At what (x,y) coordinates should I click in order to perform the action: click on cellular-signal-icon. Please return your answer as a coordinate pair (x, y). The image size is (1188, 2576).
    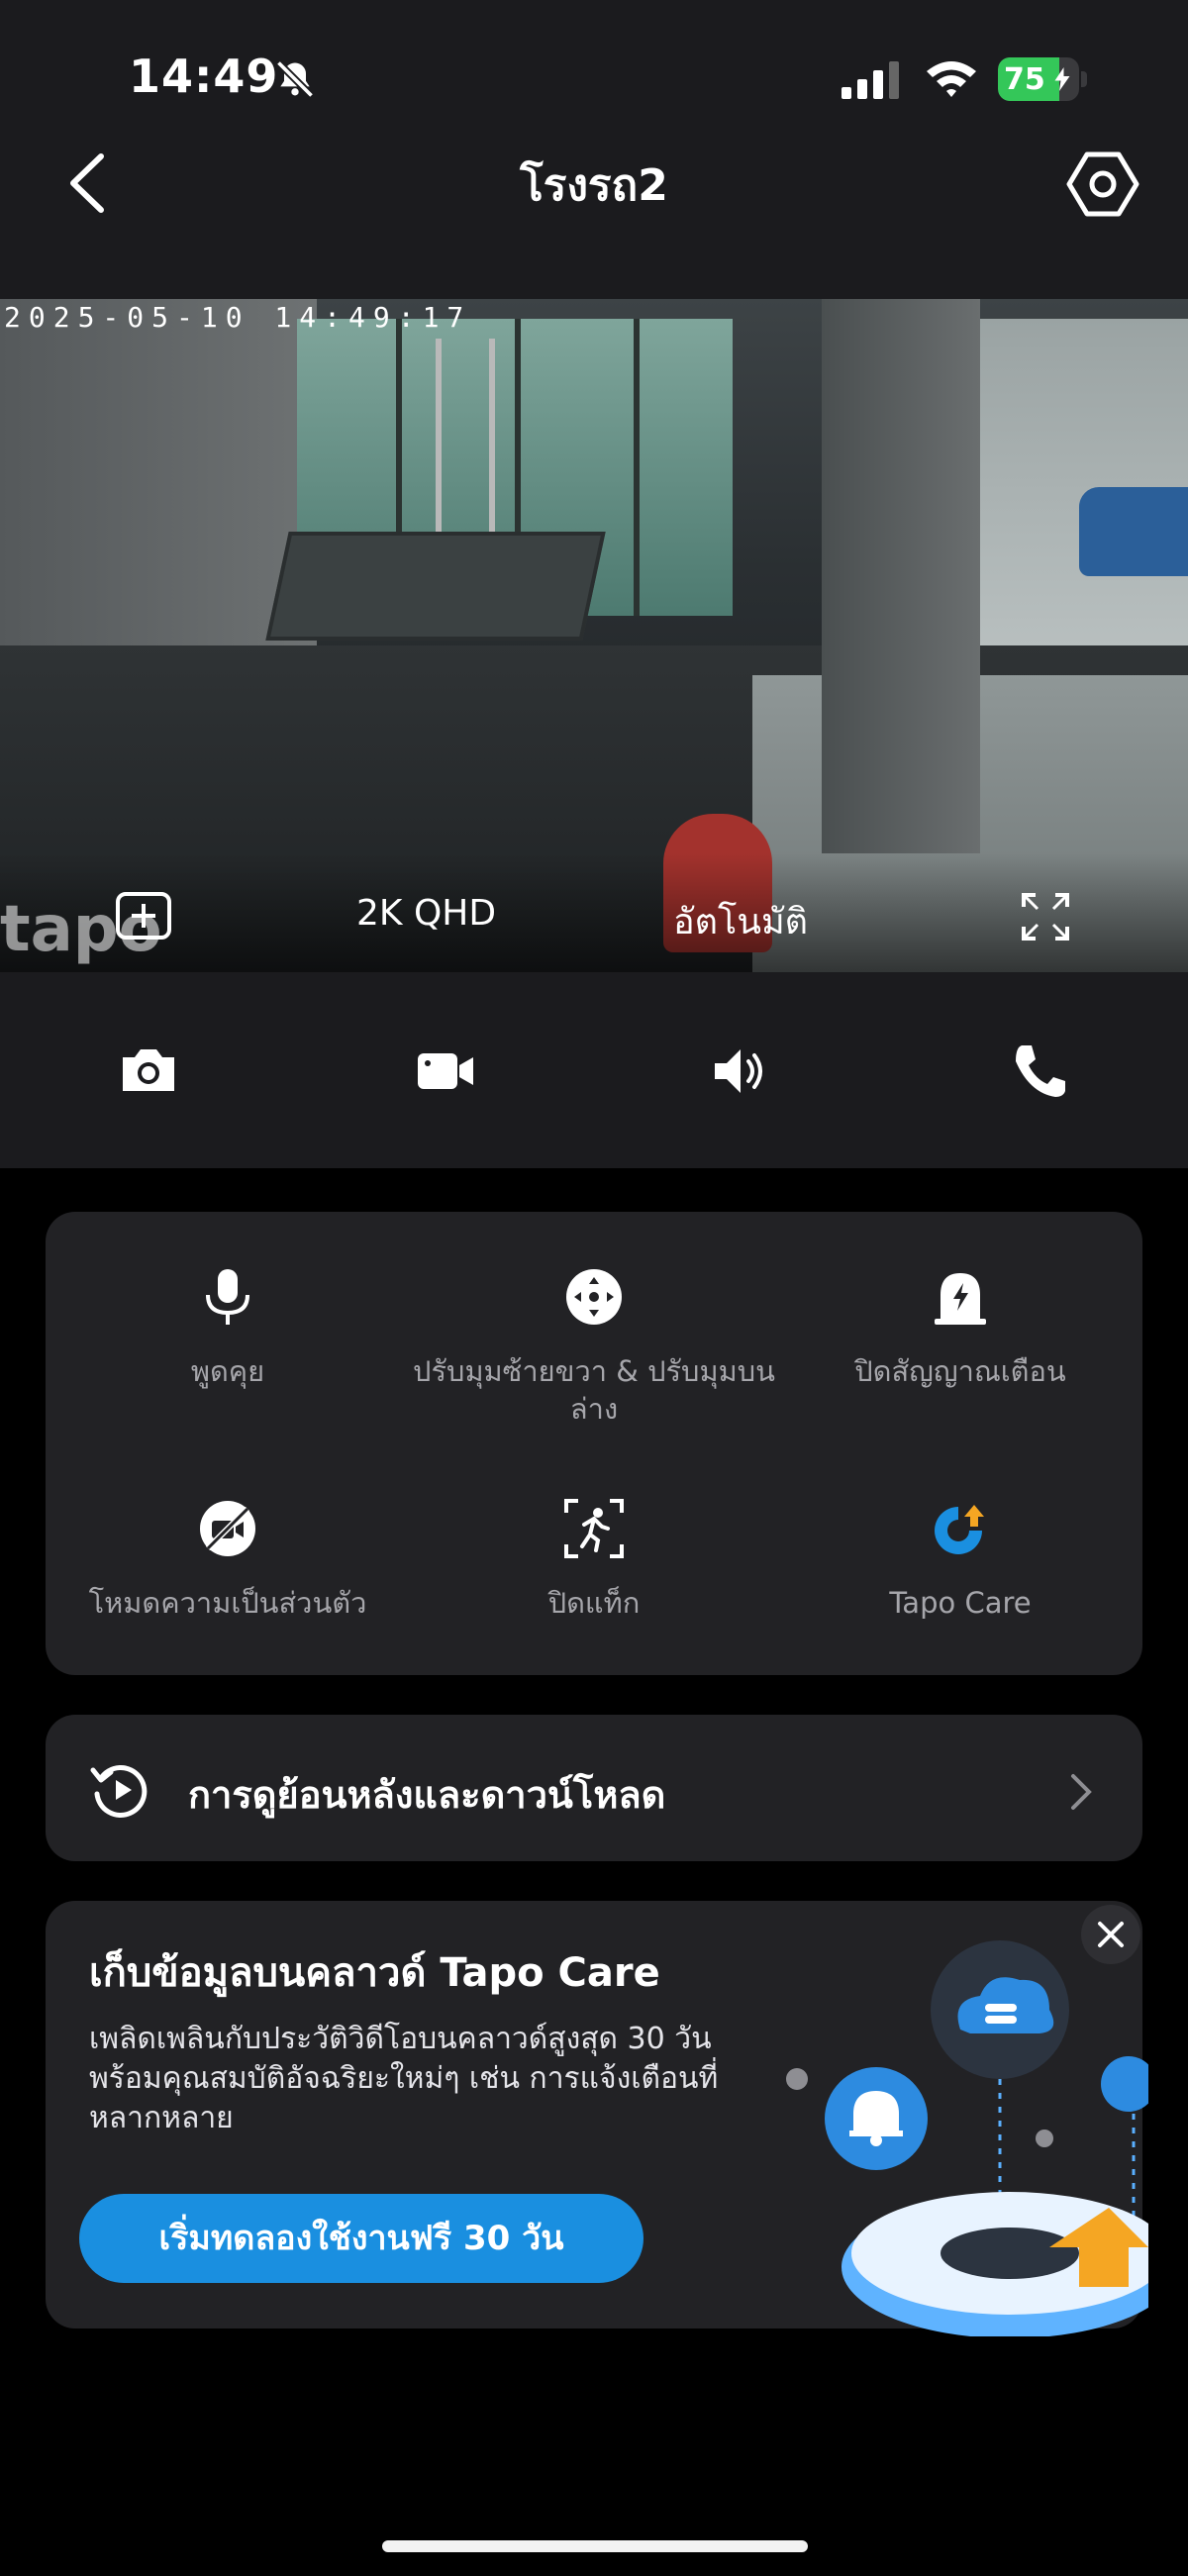
    Looking at the image, I should click on (870, 80).